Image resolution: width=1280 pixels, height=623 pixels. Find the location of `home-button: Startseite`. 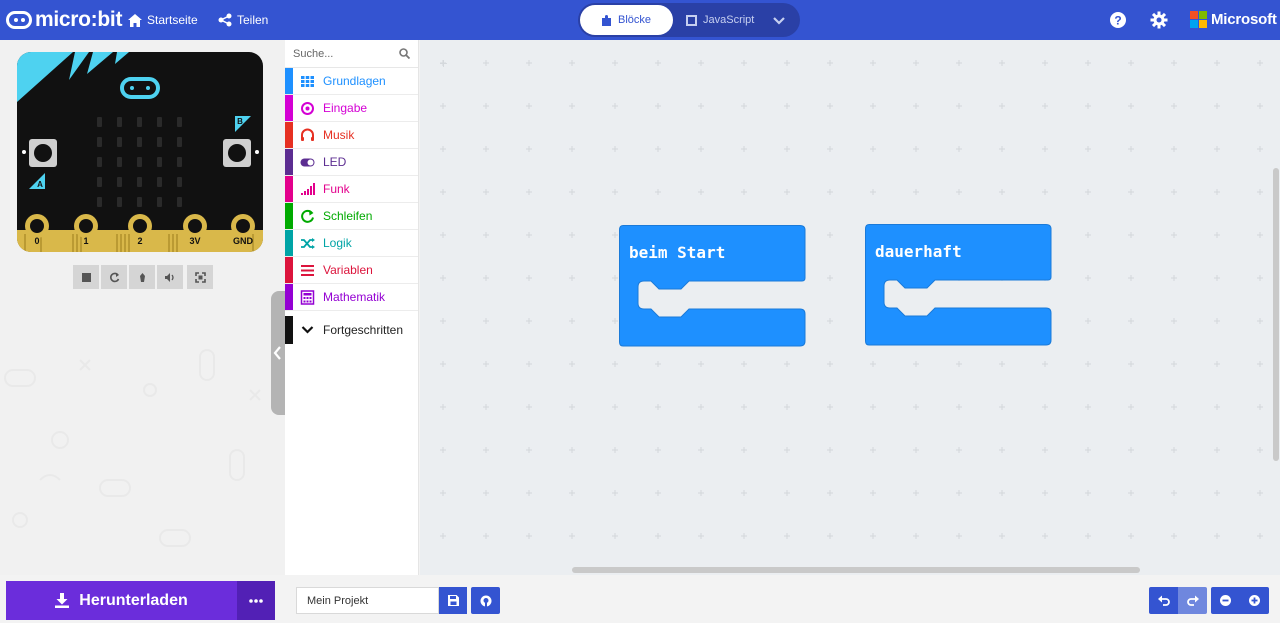

home-button: Startseite is located at coordinates (163, 20).